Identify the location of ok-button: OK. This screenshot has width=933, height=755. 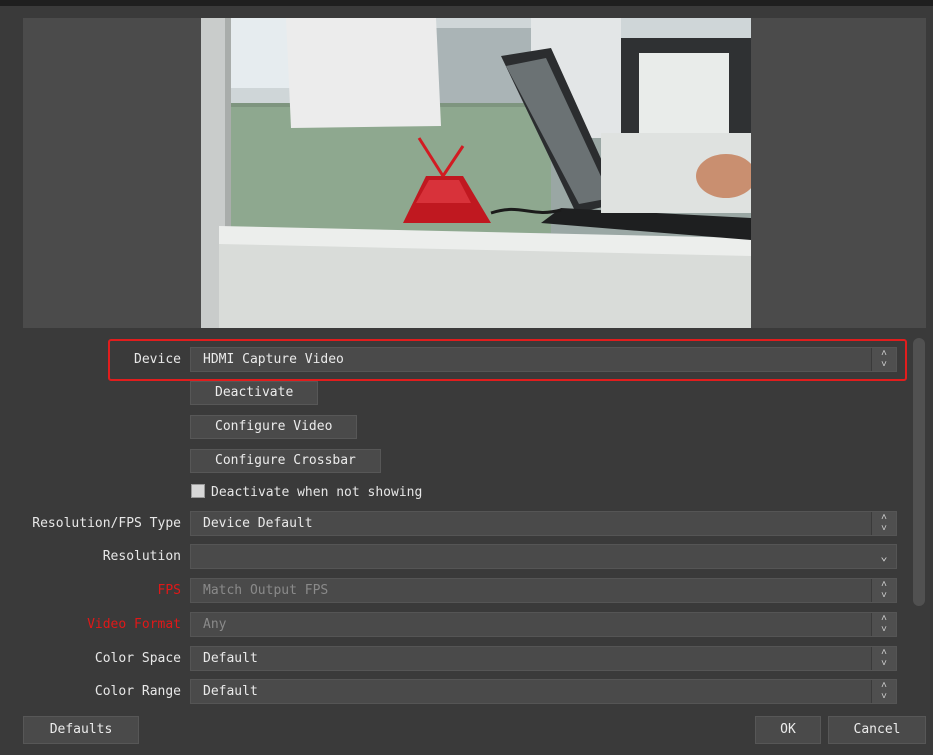
(788, 730).